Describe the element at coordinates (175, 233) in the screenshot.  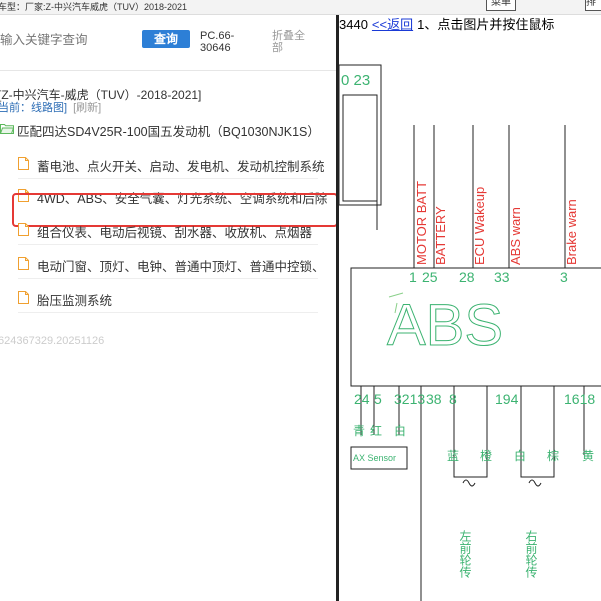
I see `tree-item-label: 组合仪表、电动后视镜、刮水器、收放机、点烟器` at that location.